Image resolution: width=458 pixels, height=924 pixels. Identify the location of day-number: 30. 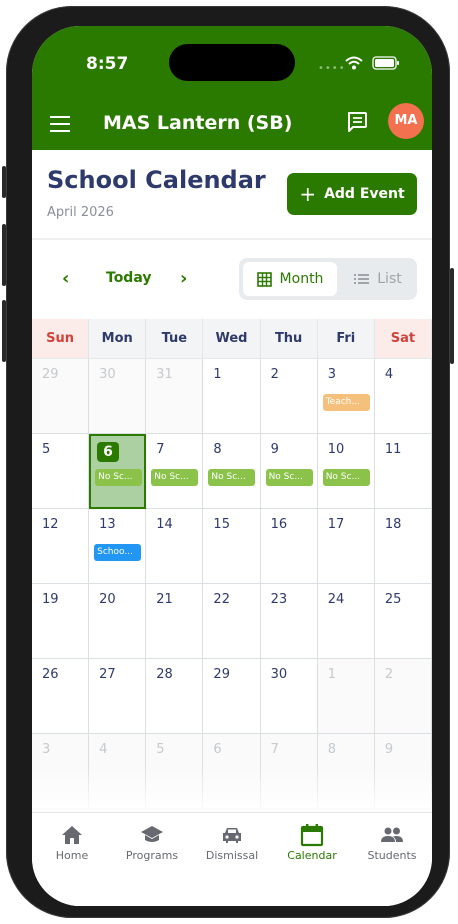
(107, 374).